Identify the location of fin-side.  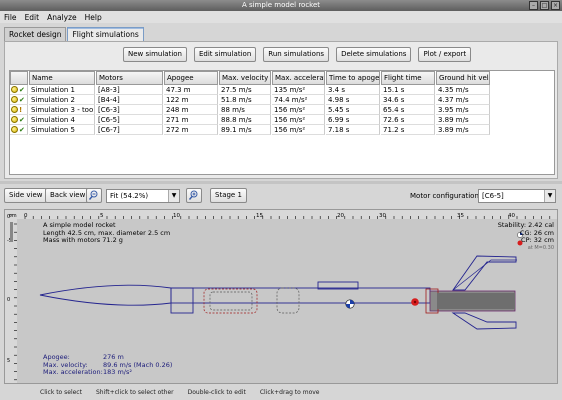
(484, 275).